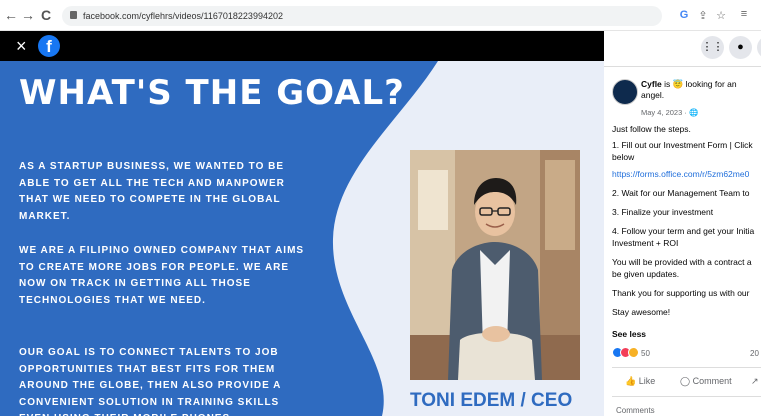 The width and height of the screenshot is (761, 416). I want to click on messenger-icon: ●, so click(740, 47).